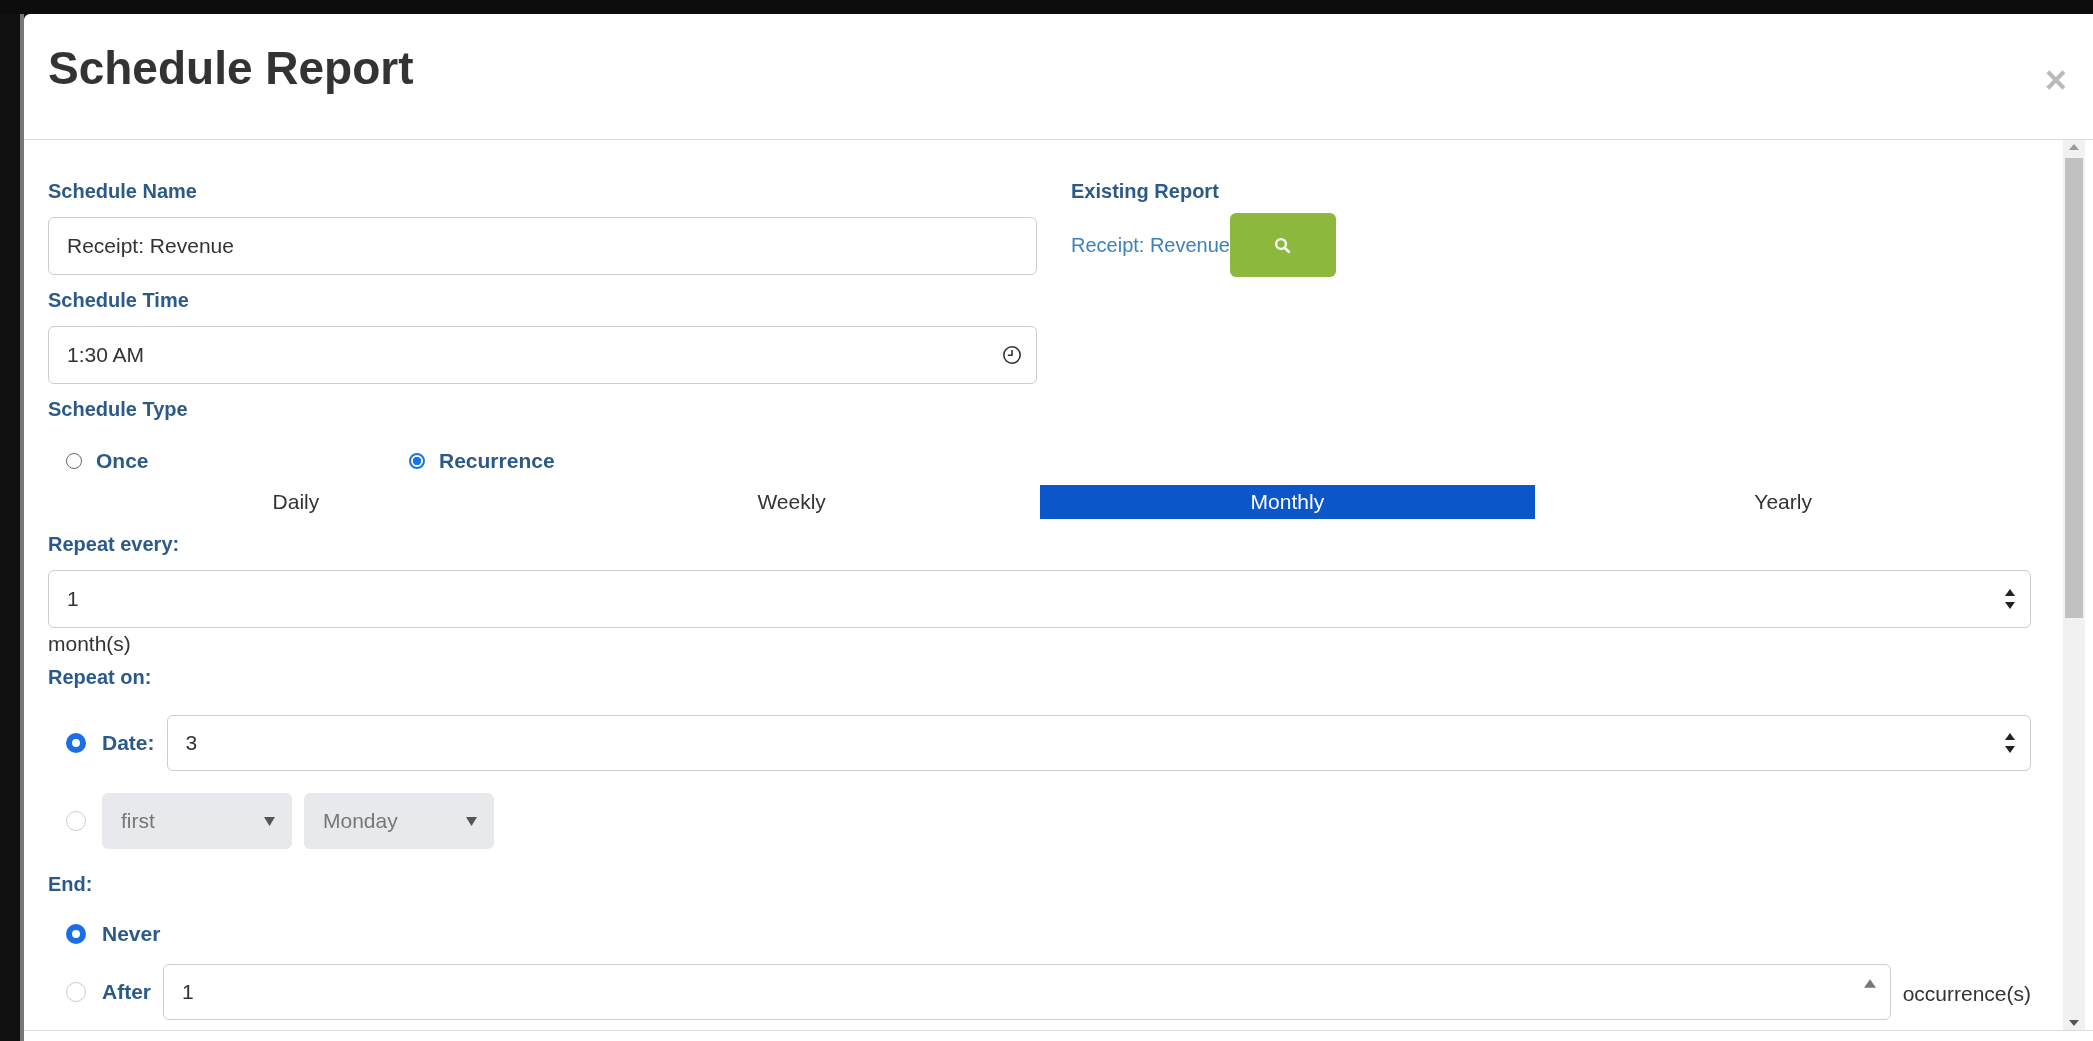  What do you see at coordinates (1027, 992) in the screenshot?
I see `occurrences-field: 1` at bounding box center [1027, 992].